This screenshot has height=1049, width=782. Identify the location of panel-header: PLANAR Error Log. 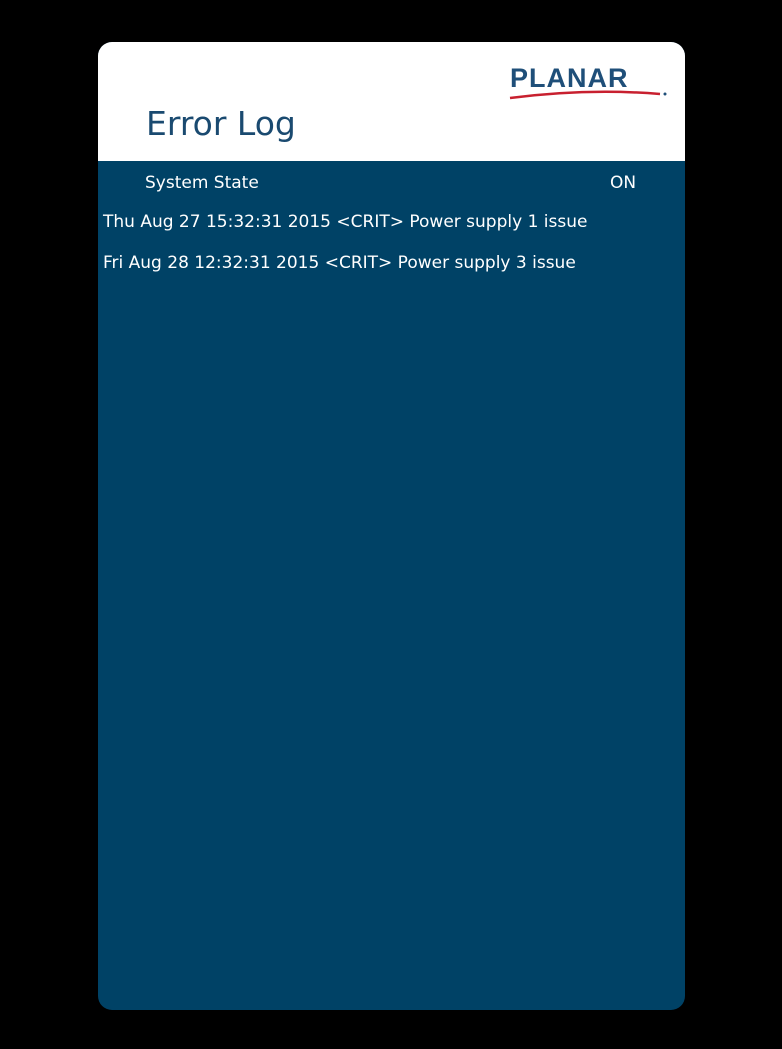
(391, 101).